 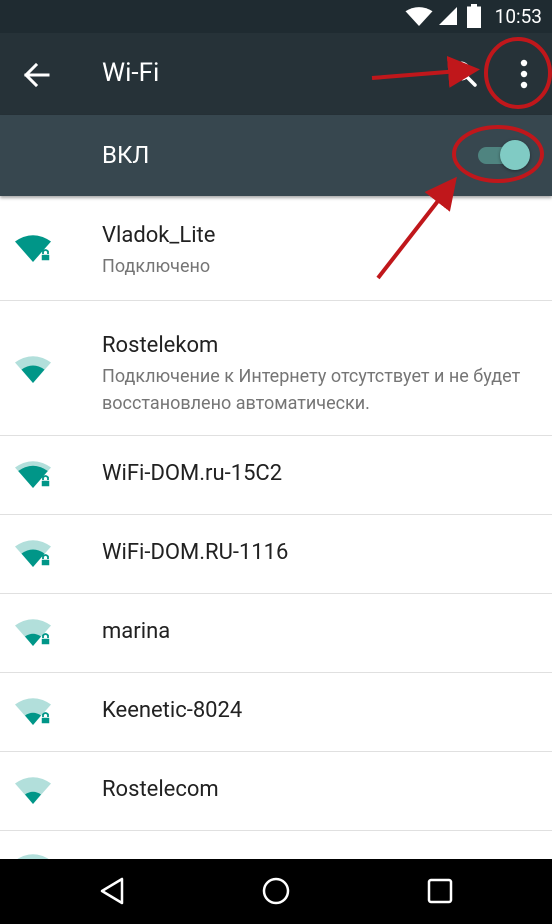 I want to click on network-status: Подключено, so click(x=156, y=266).